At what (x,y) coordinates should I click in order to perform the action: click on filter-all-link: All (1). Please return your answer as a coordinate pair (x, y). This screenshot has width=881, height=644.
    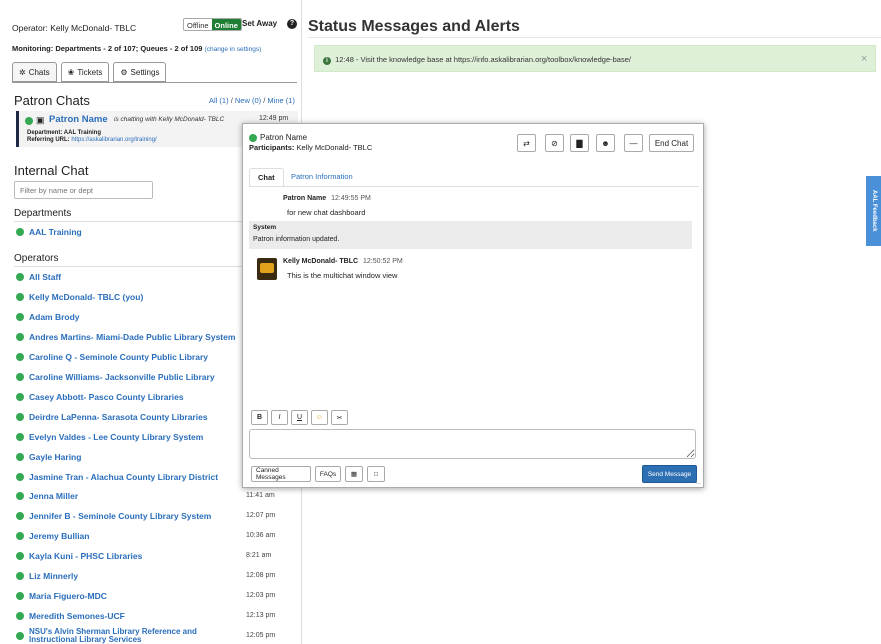
    Looking at the image, I should click on (219, 100).